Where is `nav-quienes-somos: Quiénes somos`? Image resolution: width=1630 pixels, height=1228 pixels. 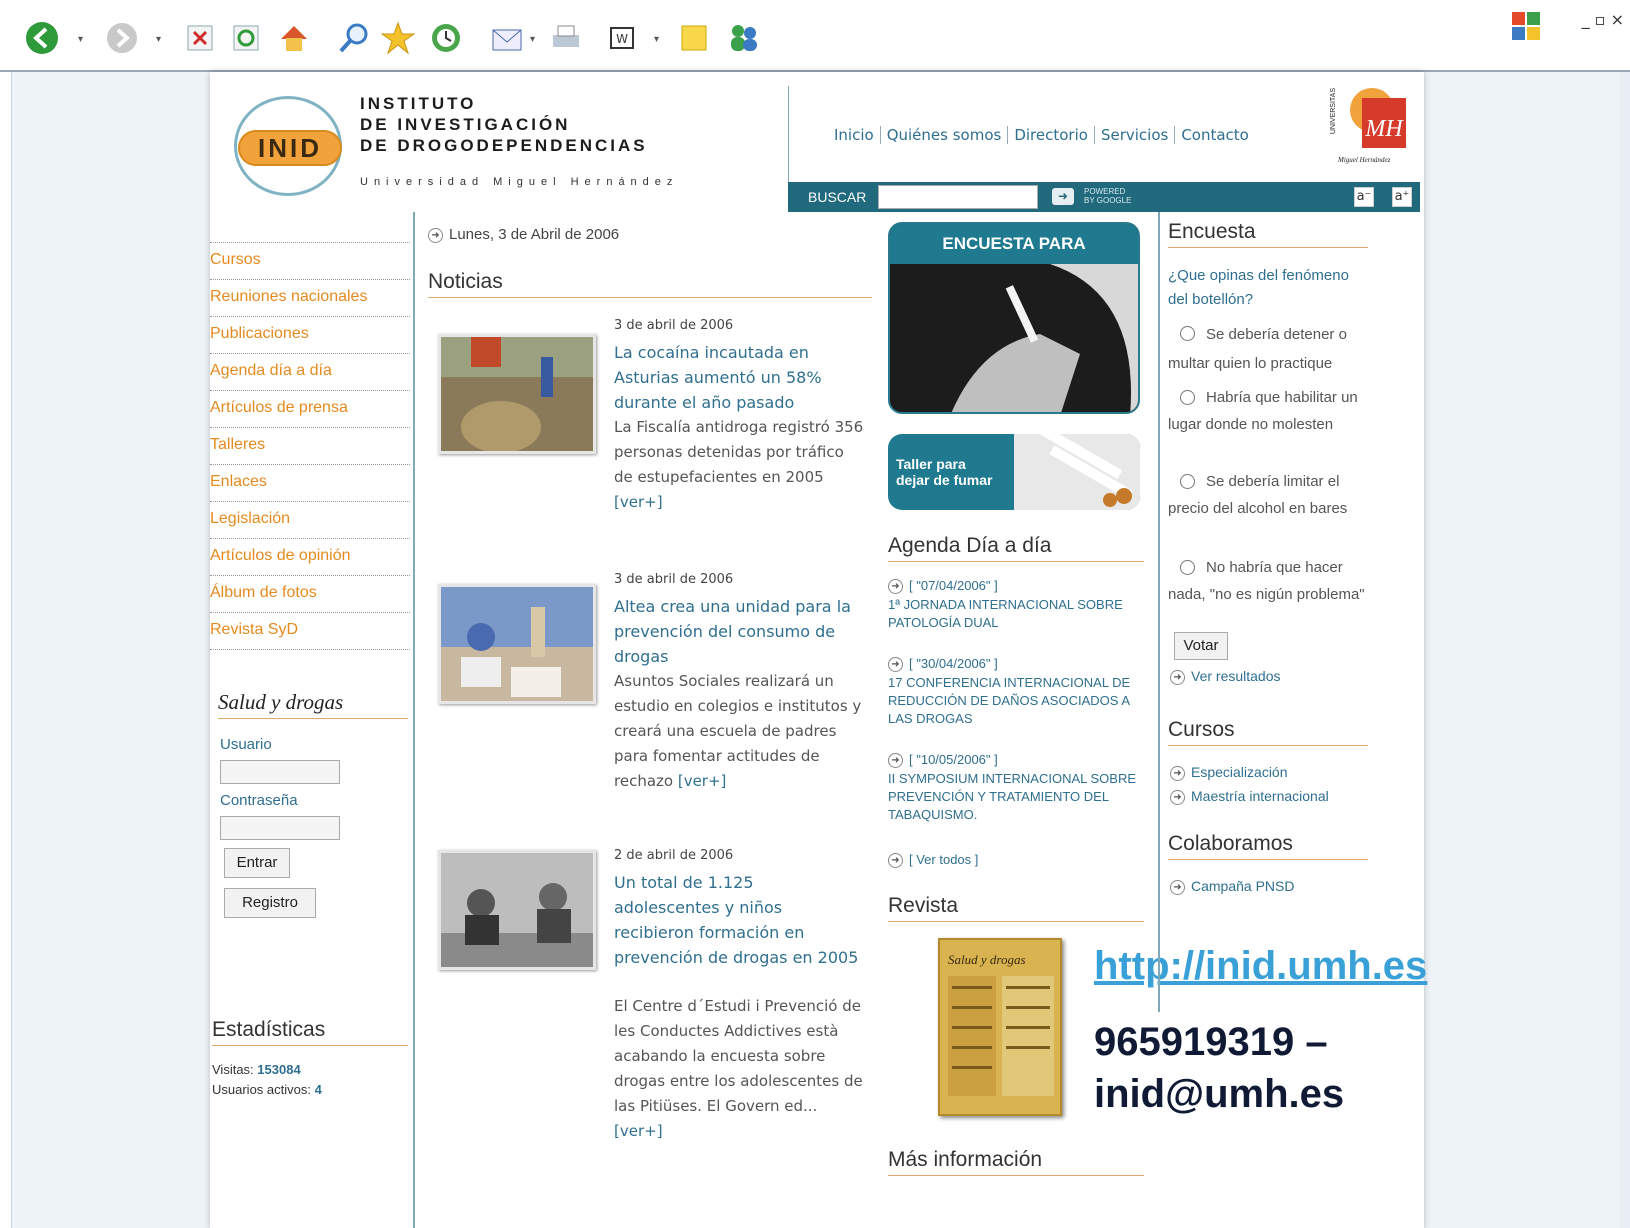
nav-quienes-somos: Quiénes somos is located at coordinates (945, 135).